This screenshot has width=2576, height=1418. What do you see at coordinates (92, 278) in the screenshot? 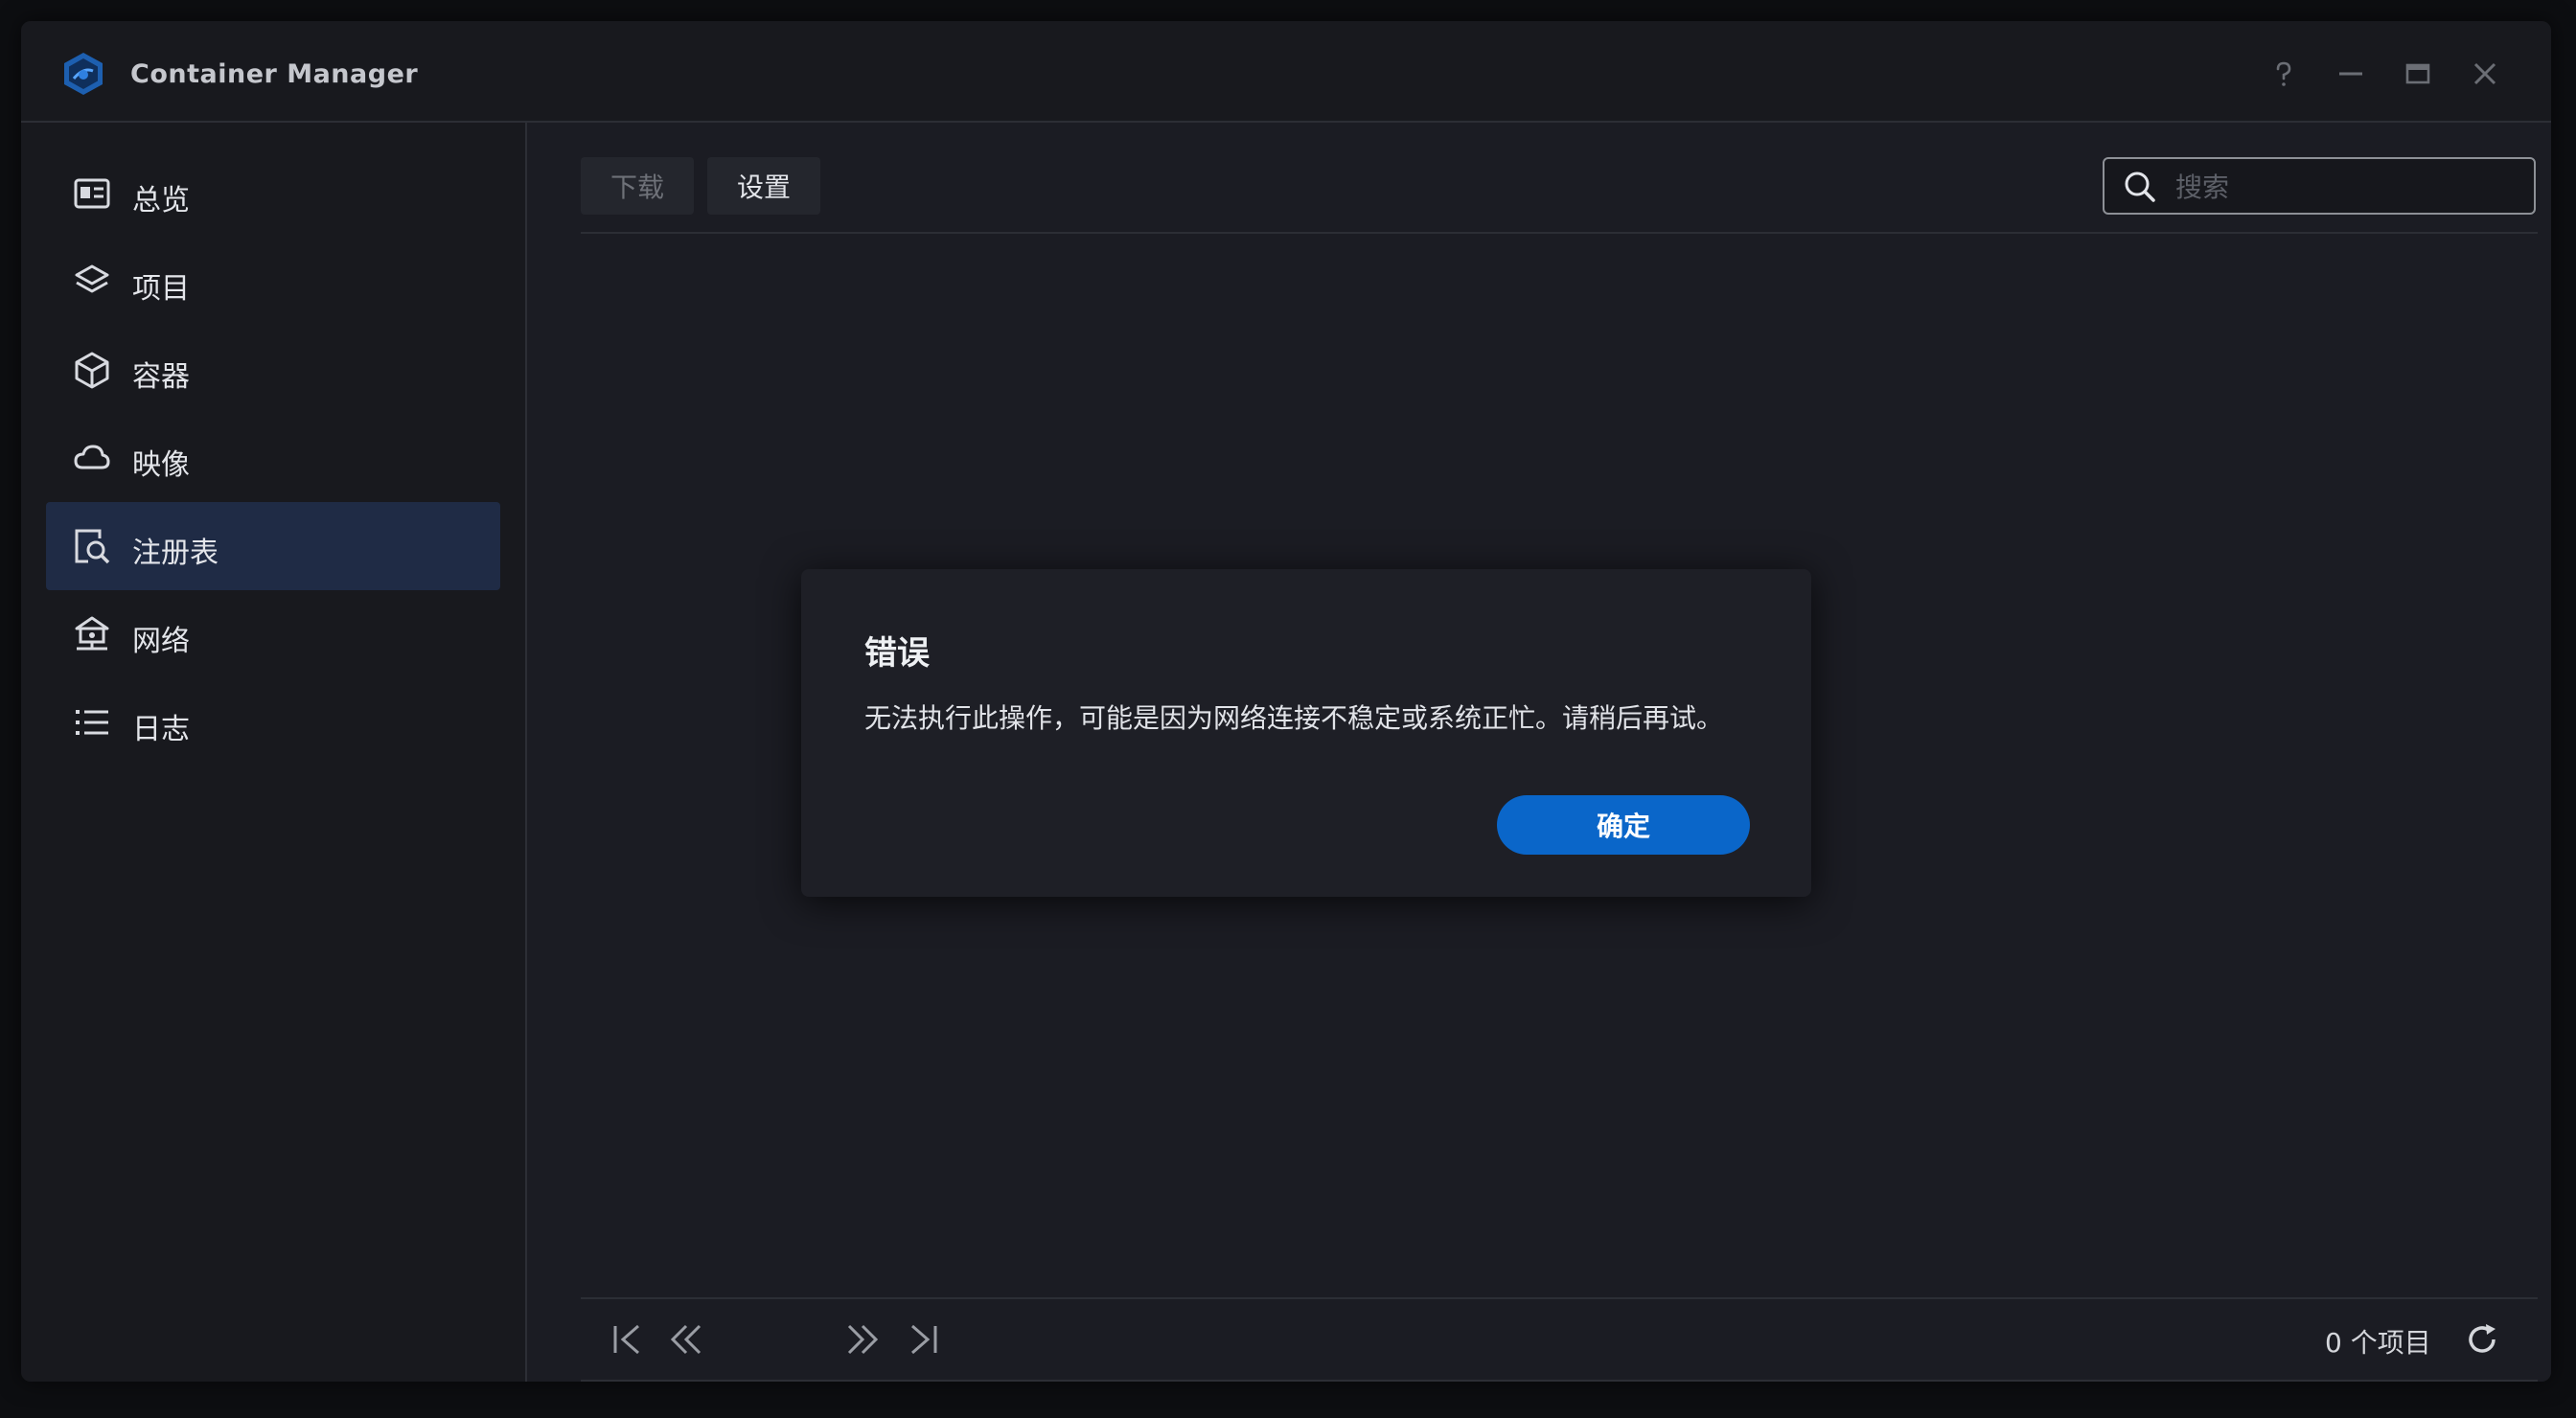
I see `layers-icon` at bounding box center [92, 278].